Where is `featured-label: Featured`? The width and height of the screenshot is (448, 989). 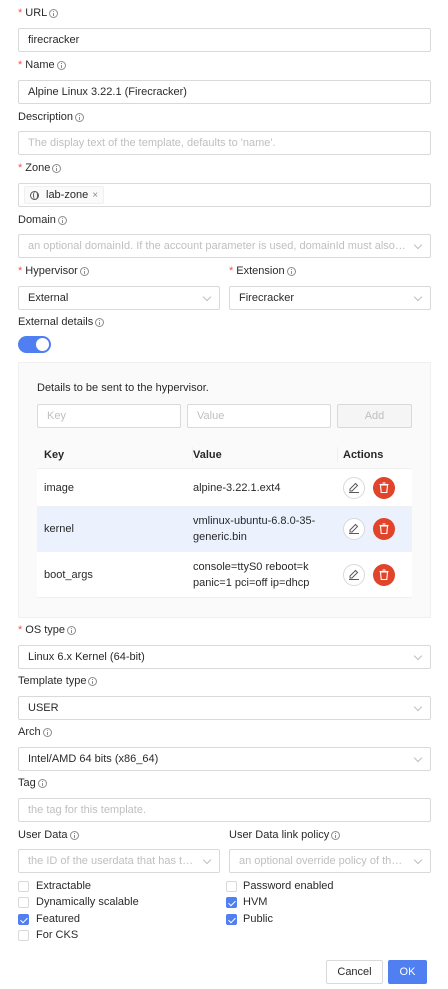
featured-label: Featured is located at coordinates (58, 919).